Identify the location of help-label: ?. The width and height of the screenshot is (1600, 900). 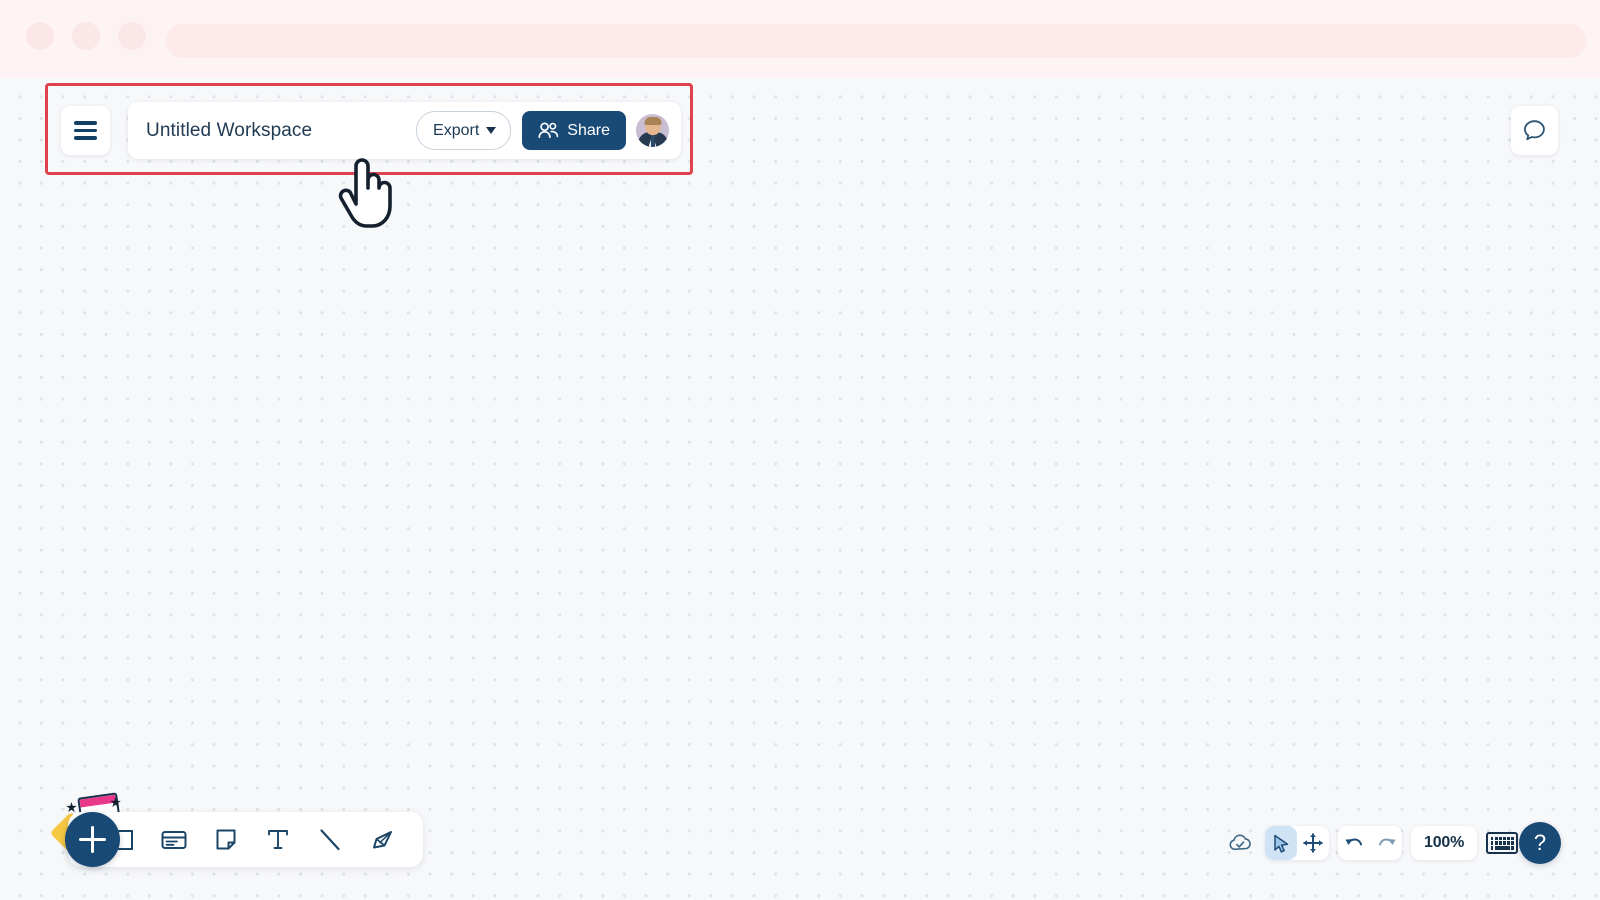
(1540, 842).